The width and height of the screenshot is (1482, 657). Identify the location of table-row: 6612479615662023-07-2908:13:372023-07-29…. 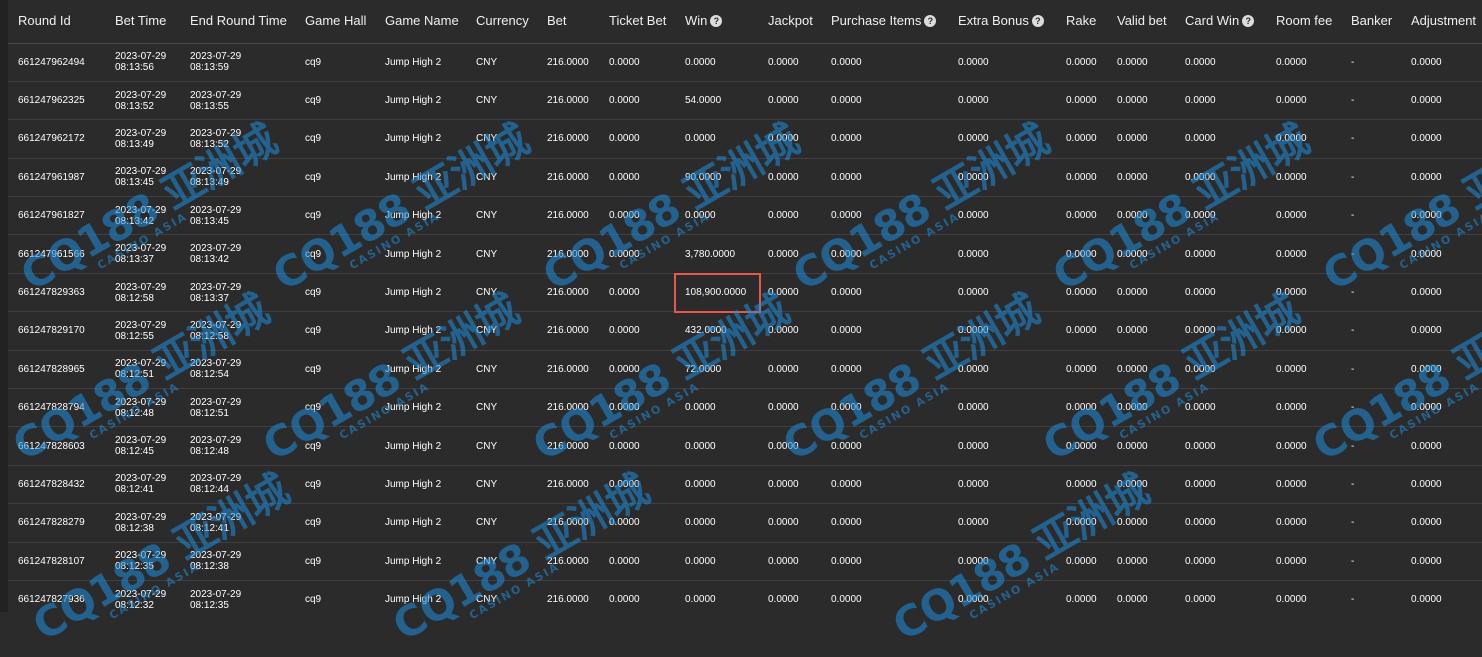
(745, 254).